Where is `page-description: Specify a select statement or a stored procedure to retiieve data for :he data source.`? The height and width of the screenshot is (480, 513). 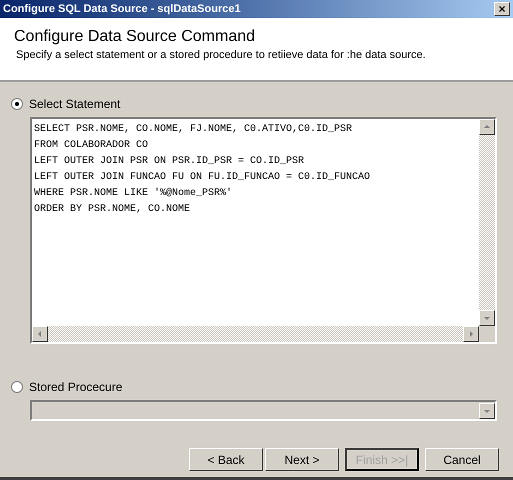
page-description: Specify a select statement or a stored procedure to retiieve data for :he data source. is located at coordinates (221, 55).